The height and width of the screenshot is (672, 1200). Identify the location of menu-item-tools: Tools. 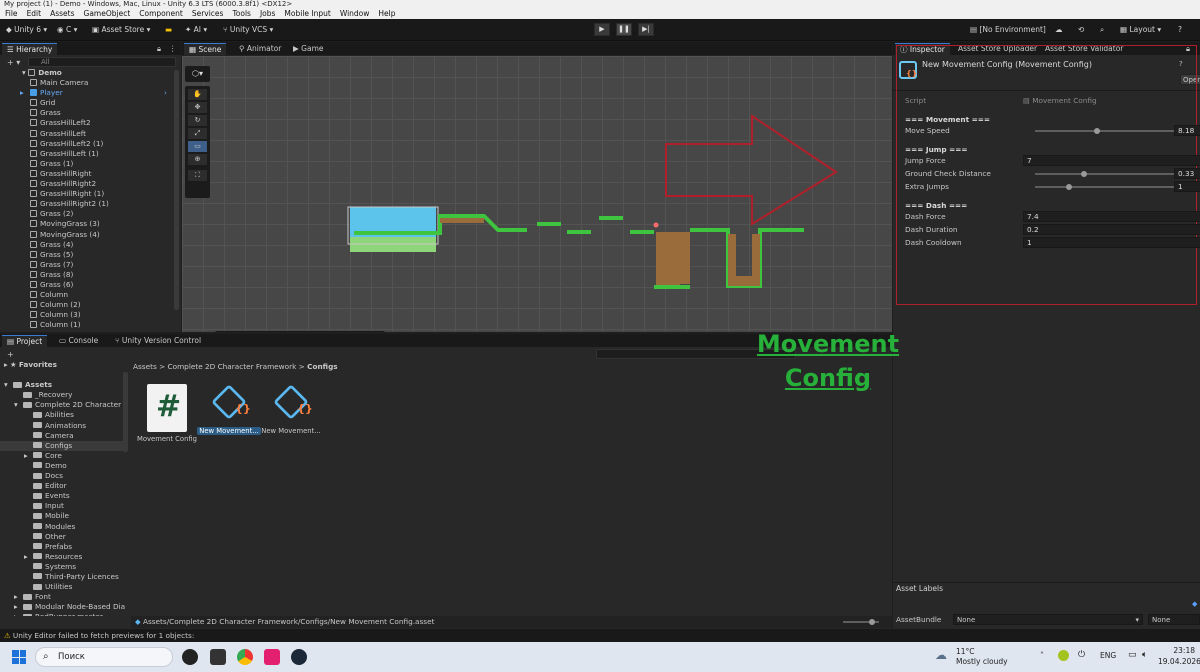
(241, 13).